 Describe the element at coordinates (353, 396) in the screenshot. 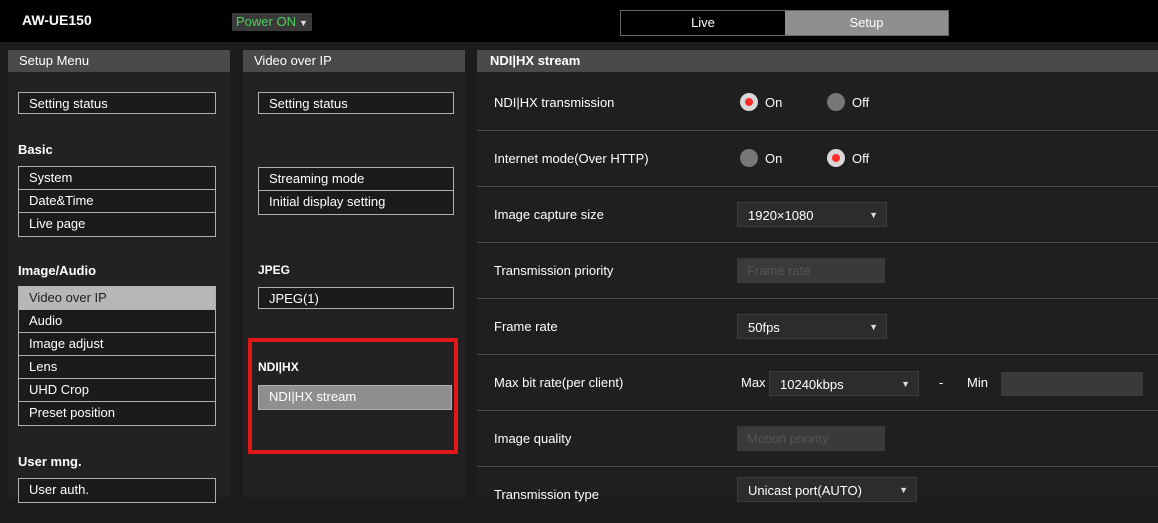

I see `highlight-box` at that location.